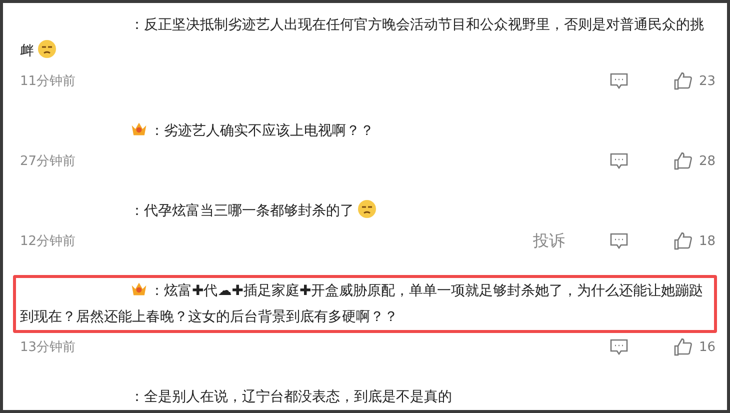 The image size is (730, 413). I want to click on like-count: 23, so click(707, 81).